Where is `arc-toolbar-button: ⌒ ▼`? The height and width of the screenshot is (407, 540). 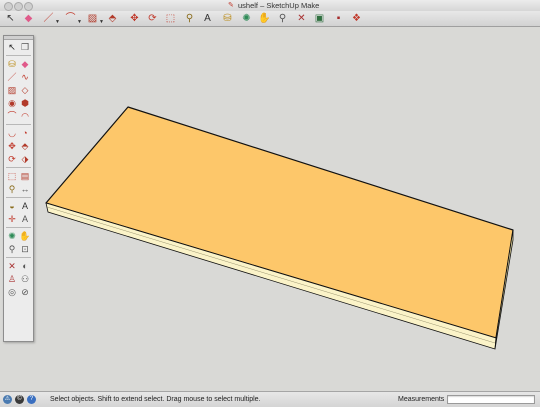
arc-toolbar-button: ⌒ ▼ is located at coordinates (73, 18).